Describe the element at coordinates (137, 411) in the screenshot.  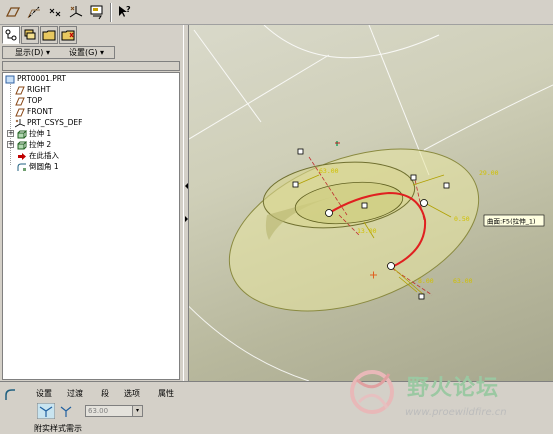
I see `chevron-down-icon: ▾` at that location.